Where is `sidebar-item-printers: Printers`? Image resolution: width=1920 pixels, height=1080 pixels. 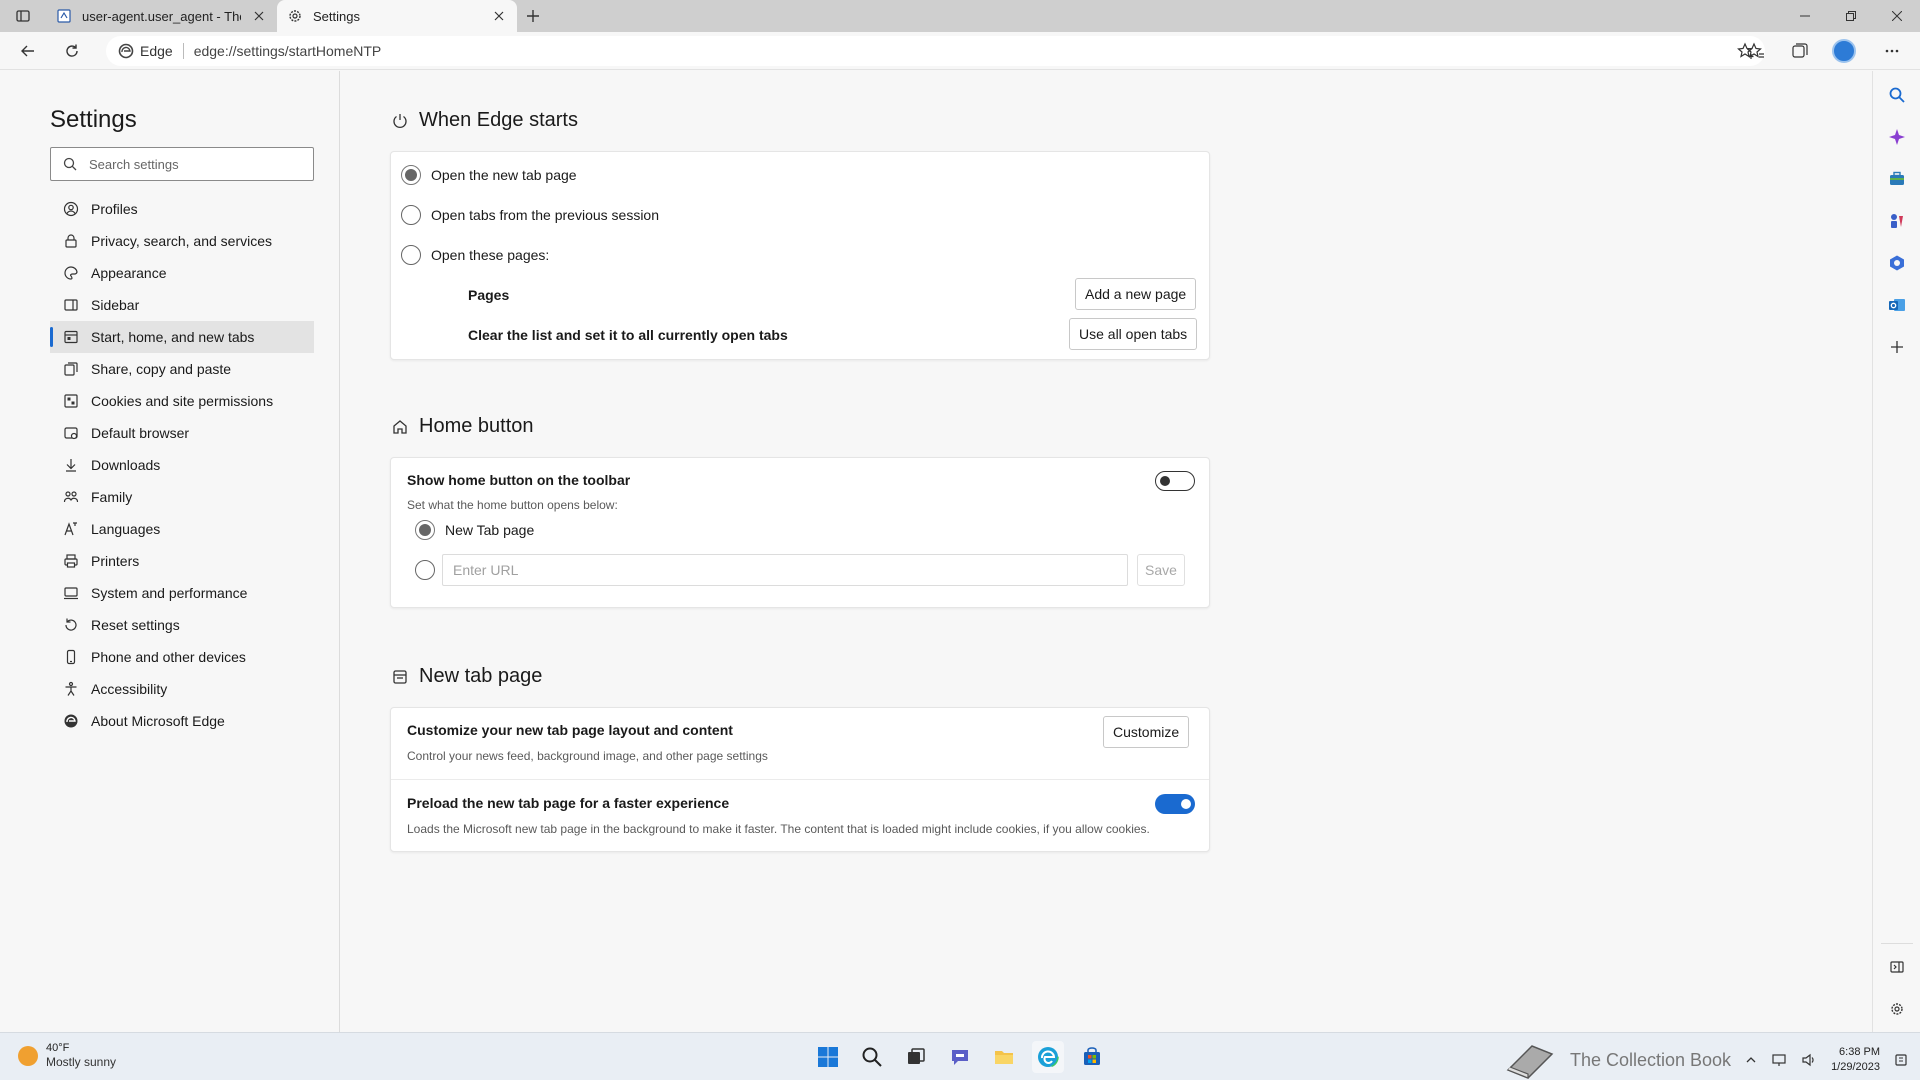
sidebar-item-printers: Printers is located at coordinates (182, 561).